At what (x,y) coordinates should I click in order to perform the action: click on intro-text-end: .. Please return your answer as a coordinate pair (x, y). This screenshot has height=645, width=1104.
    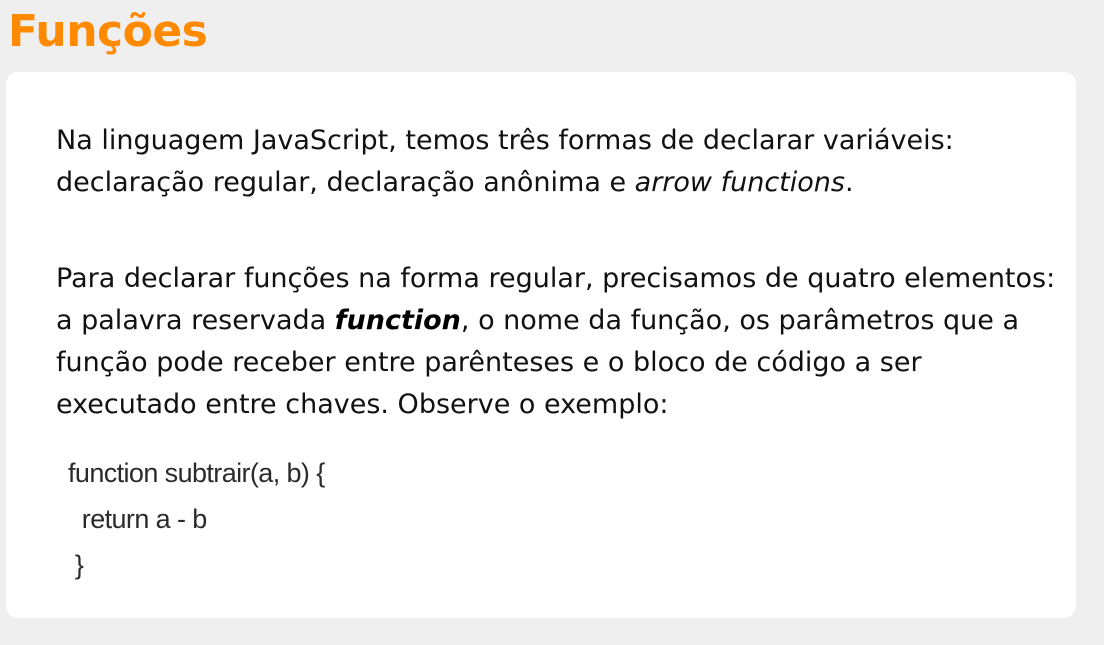
    Looking at the image, I should click on (849, 182).